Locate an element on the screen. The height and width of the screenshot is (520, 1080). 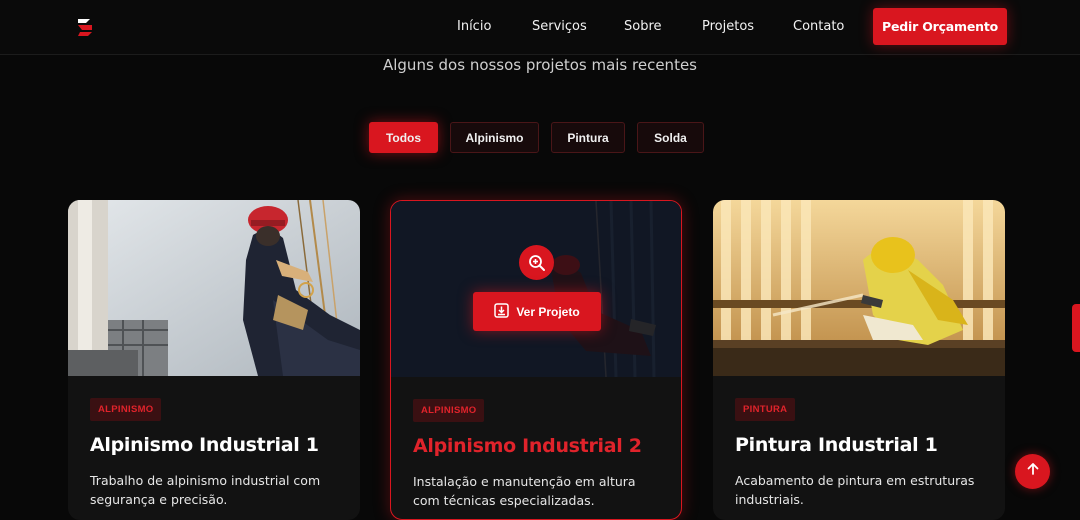
image-hover-overlay is located at coordinates (536, 289).